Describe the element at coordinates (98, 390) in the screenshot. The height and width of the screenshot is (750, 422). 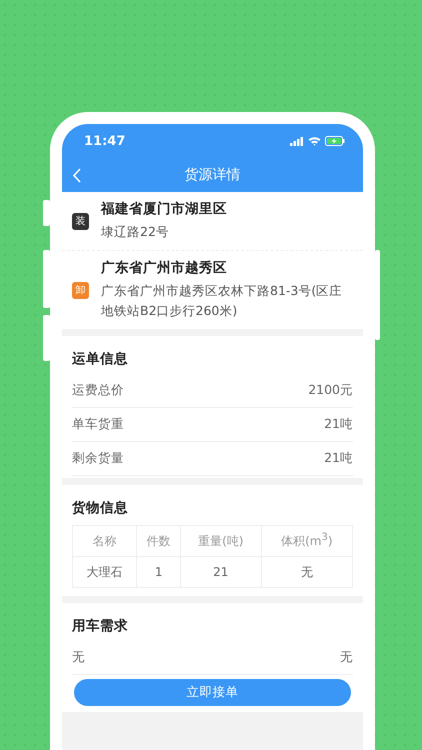
I see `row-label: 运费总价` at that location.